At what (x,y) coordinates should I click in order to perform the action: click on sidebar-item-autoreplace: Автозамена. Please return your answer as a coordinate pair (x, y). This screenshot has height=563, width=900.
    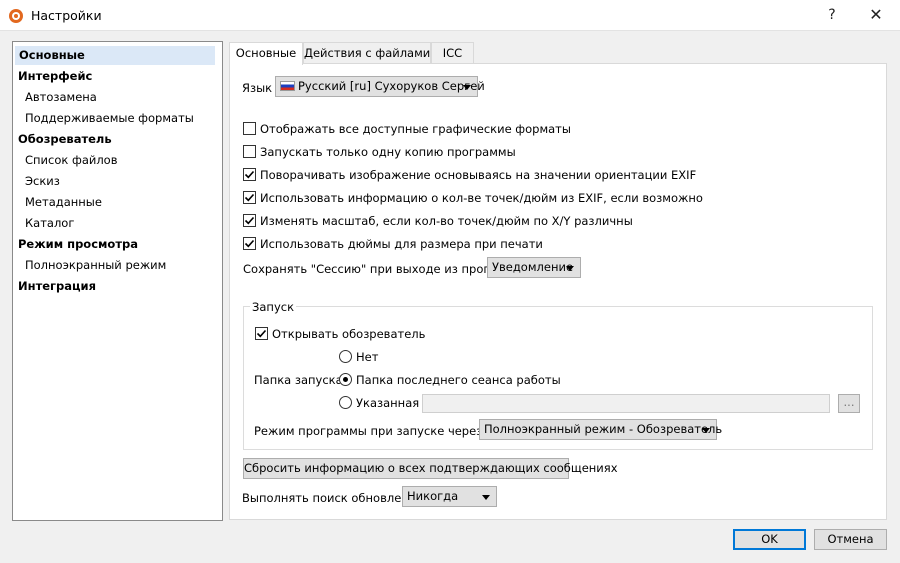
    Looking at the image, I should click on (61, 97).